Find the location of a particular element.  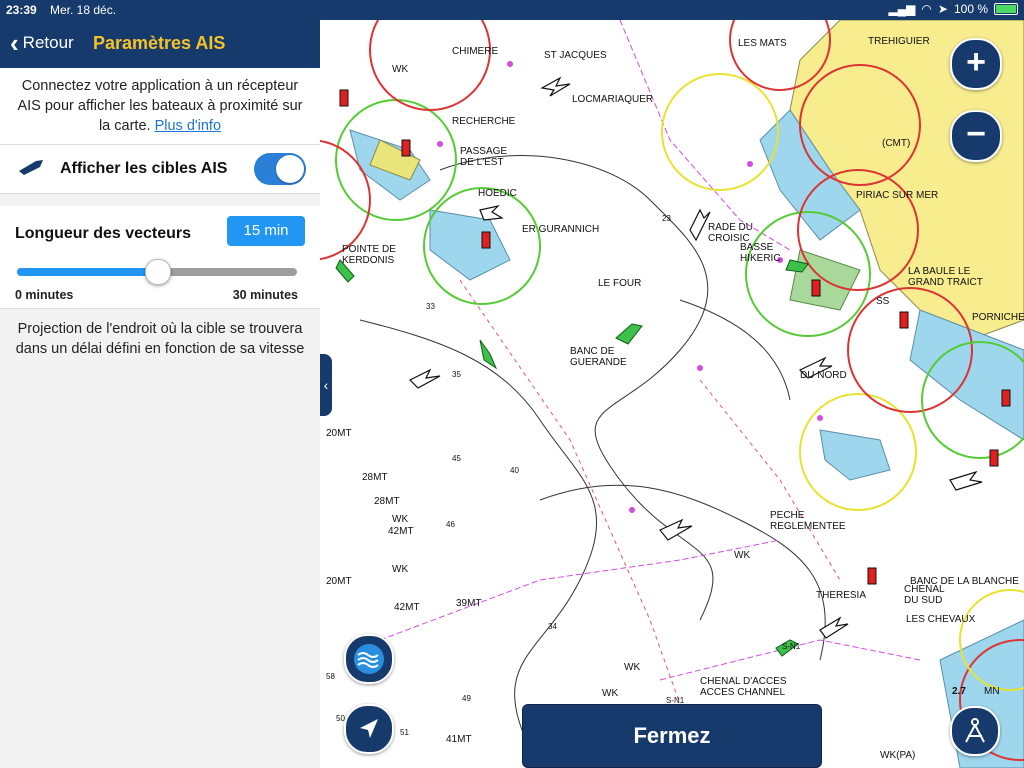

status-date: Mer. 18 déc. is located at coordinates (83, 10).